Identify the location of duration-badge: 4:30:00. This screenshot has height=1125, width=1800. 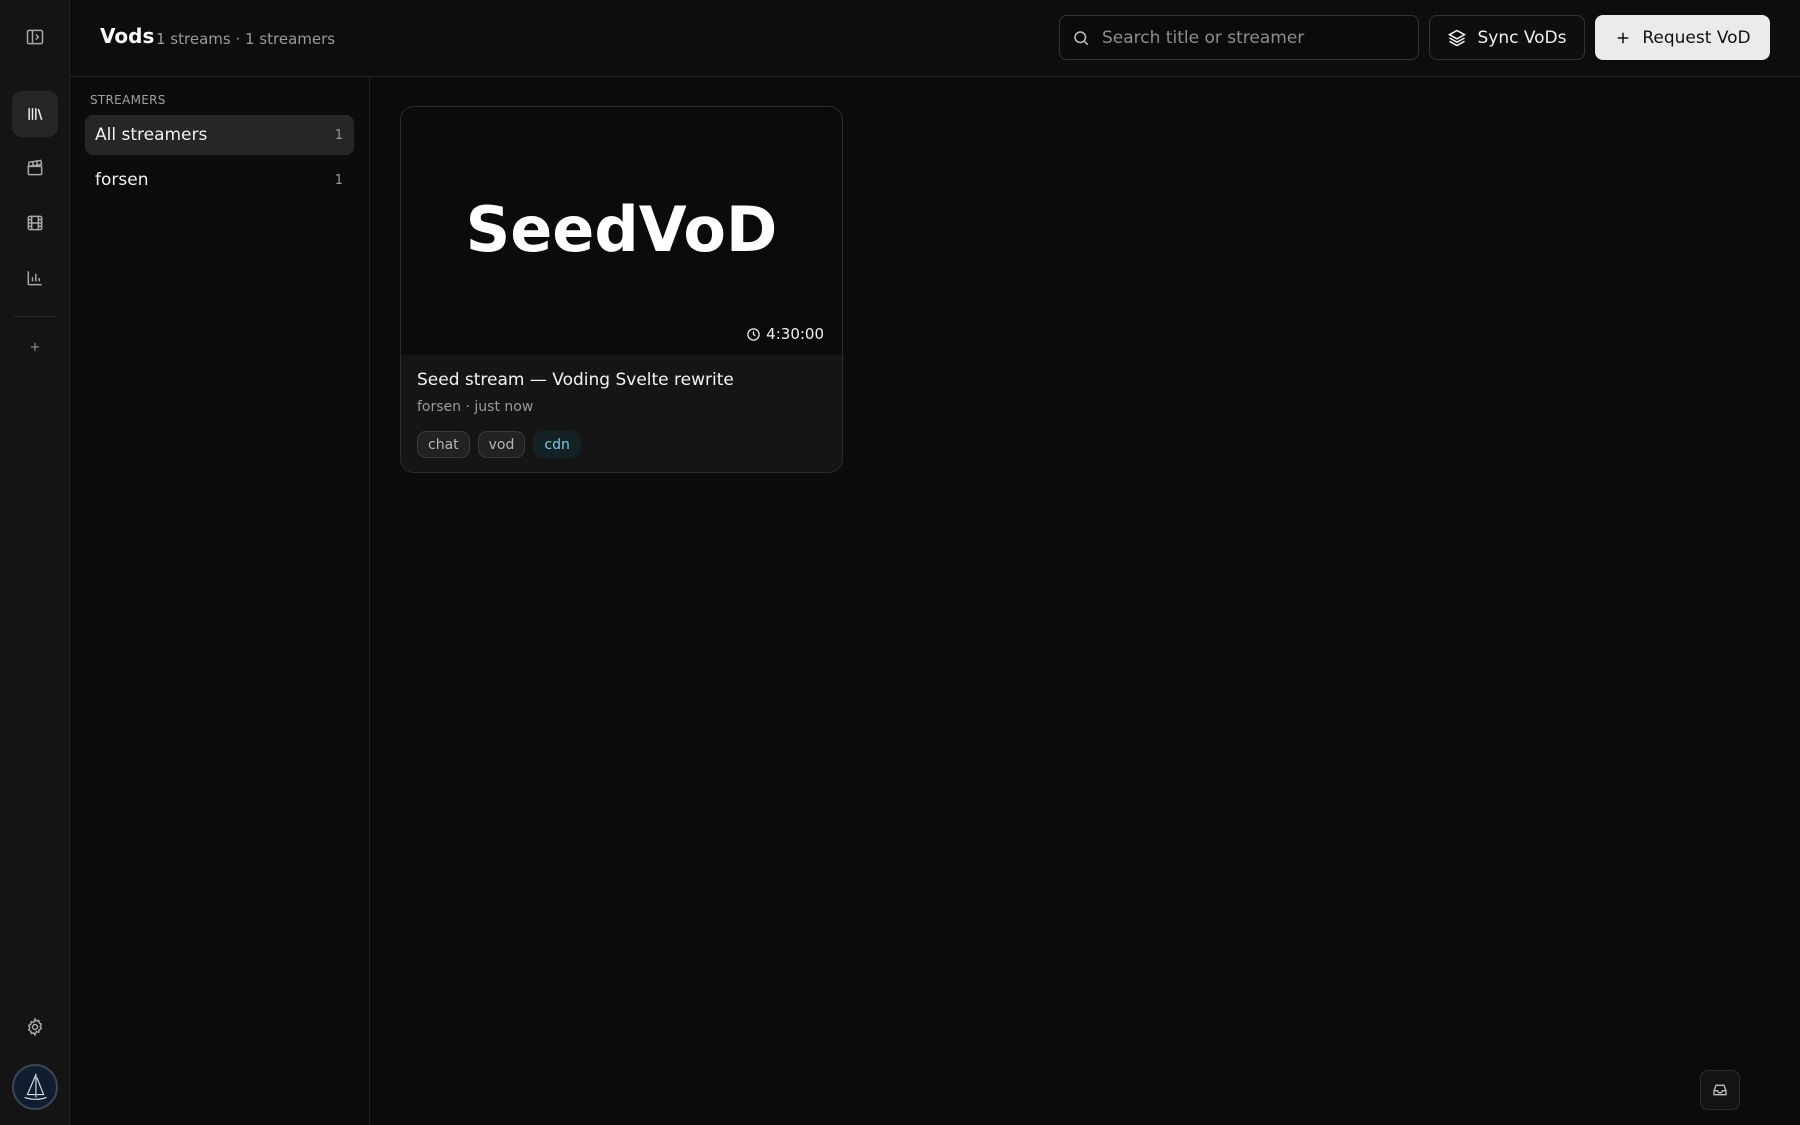
(785, 334).